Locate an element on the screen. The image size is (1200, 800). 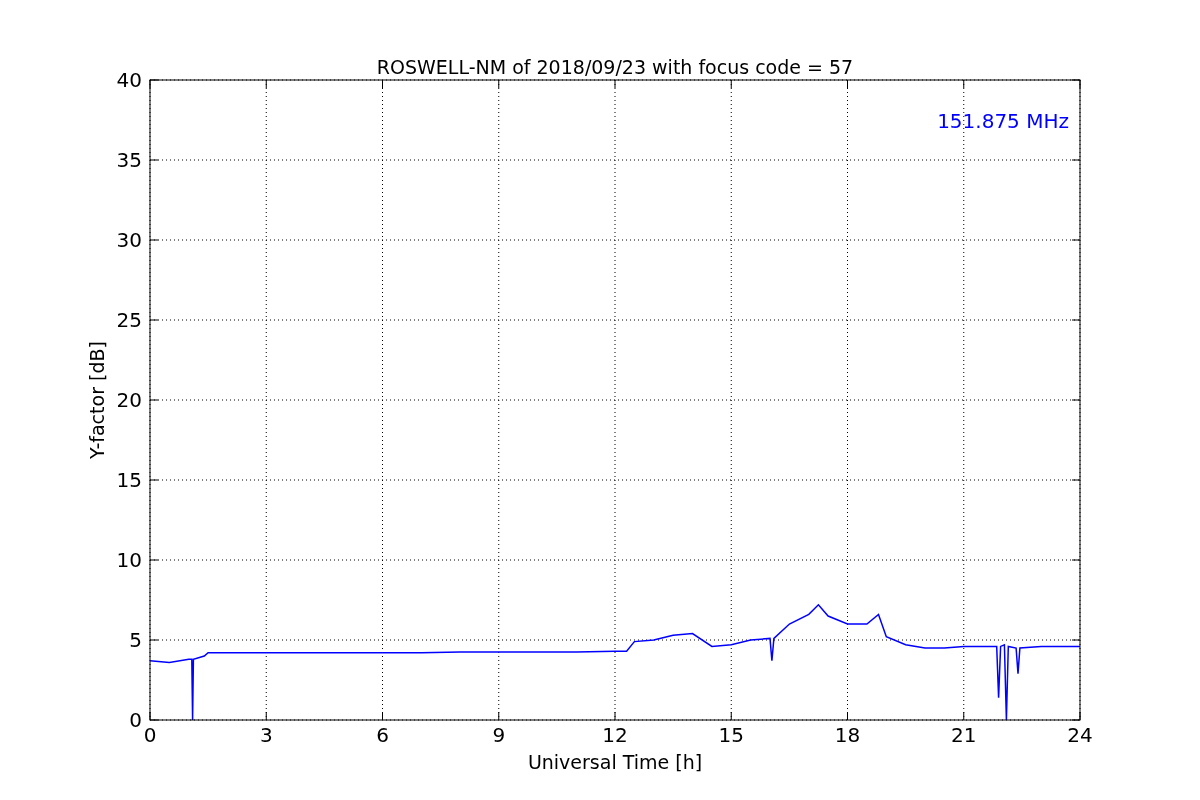
y-tick-label: 5 is located at coordinates (135, 640).